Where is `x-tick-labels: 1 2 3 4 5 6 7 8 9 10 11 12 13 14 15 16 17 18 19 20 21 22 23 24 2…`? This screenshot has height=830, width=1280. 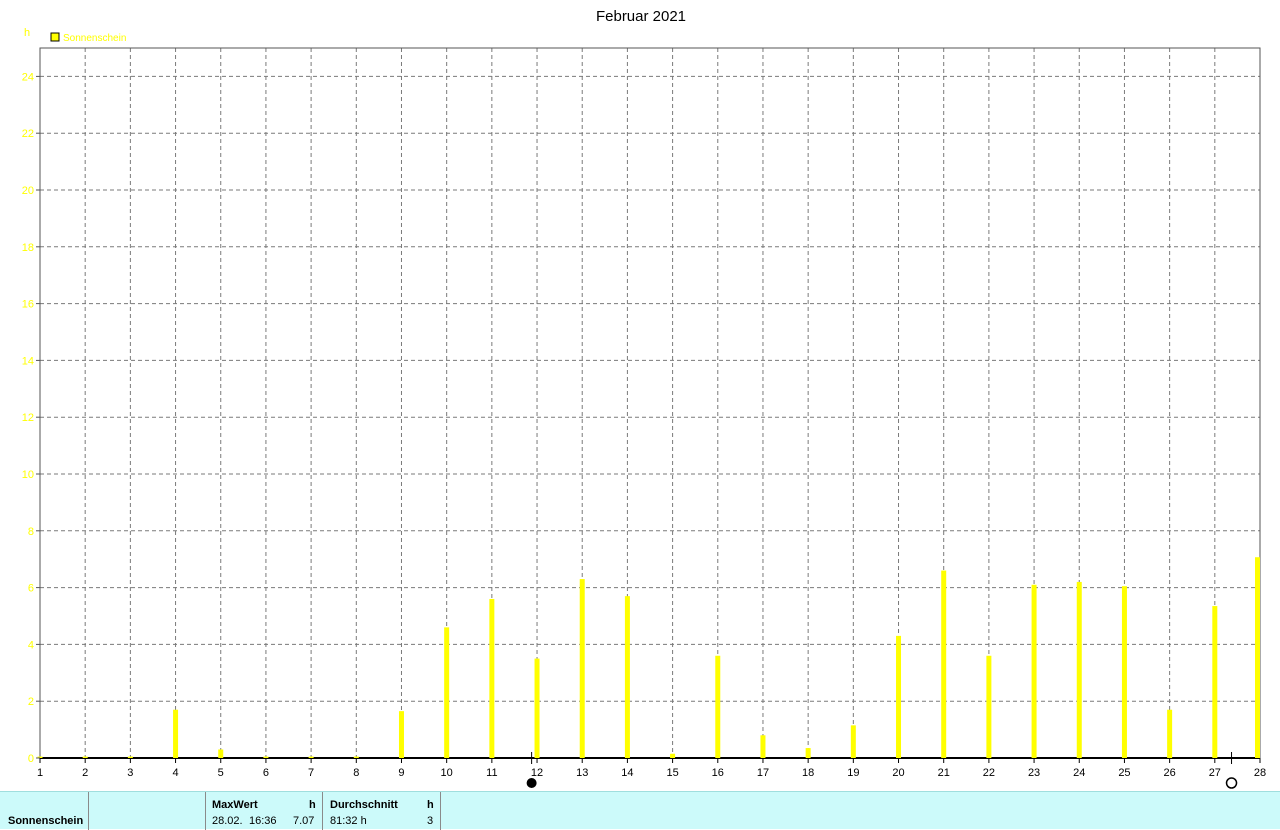 x-tick-labels: 1 2 3 4 5 6 7 8 9 10 11 12 13 14 15 16 17 18 19 20 21 22 23 24 2… is located at coordinates (651, 768).